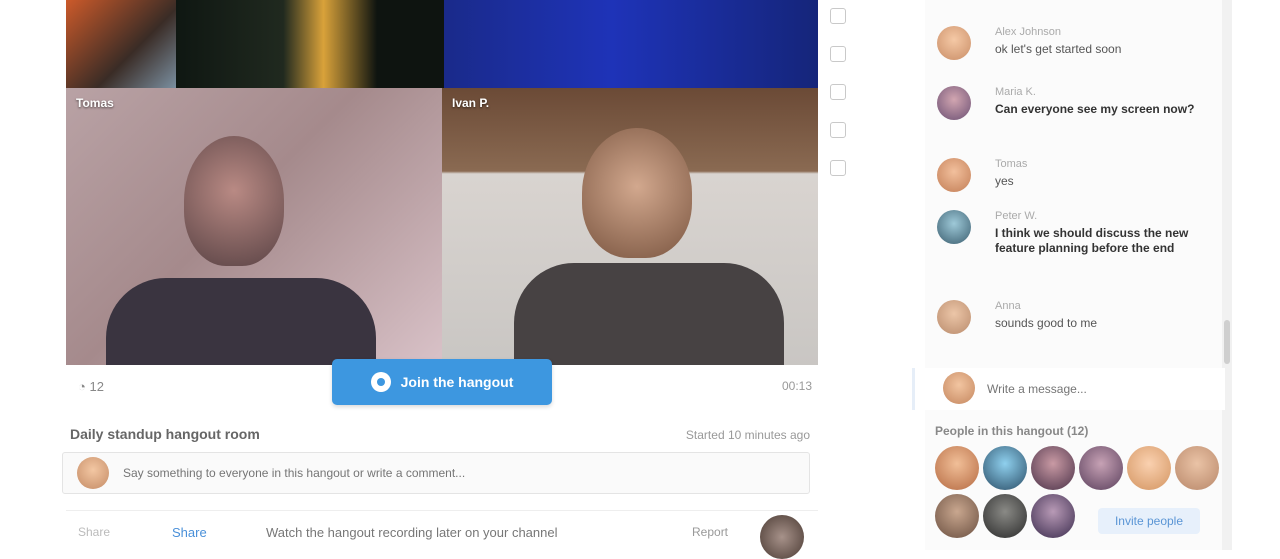  Describe the element at coordinates (90, 386) in the screenshot. I see `participants-count: 12` at that location.